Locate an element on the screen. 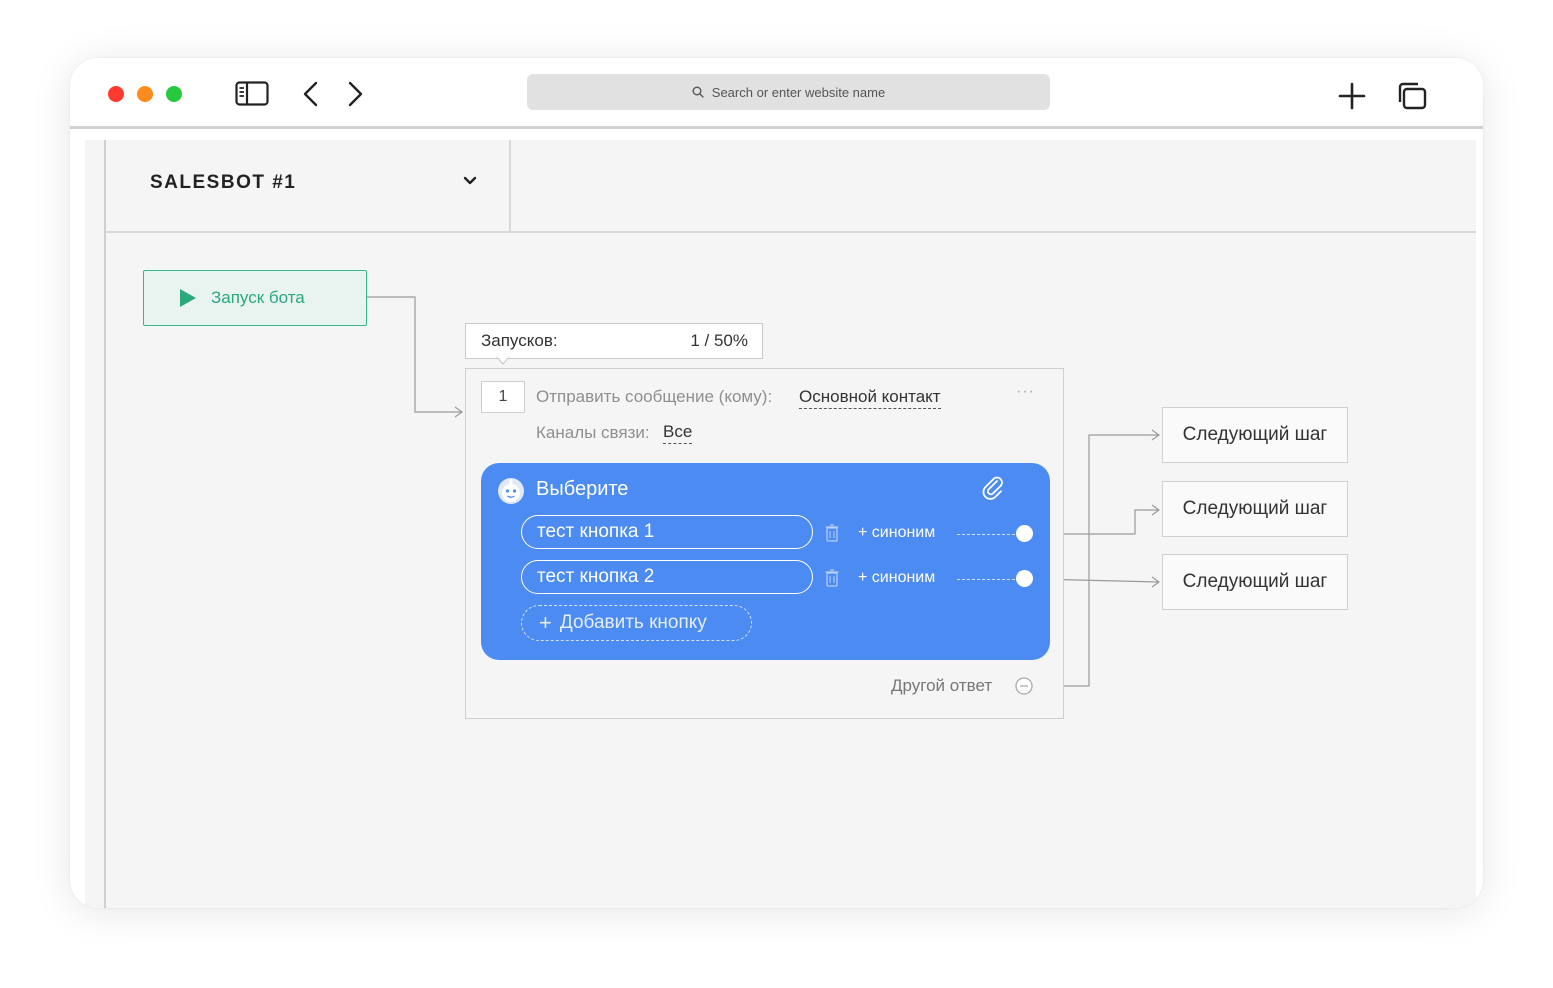 This screenshot has height=988, width=1553. close-window-button is located at coordinates (116, 94).